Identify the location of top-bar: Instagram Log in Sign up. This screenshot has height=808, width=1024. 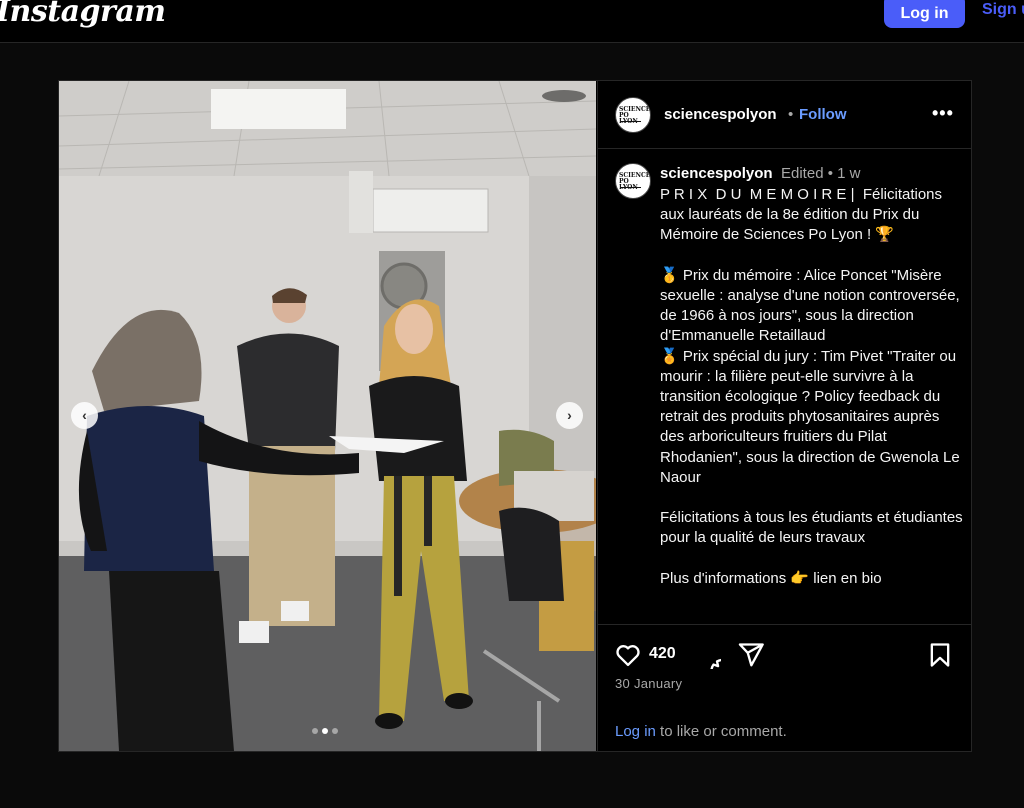
(512, 21).